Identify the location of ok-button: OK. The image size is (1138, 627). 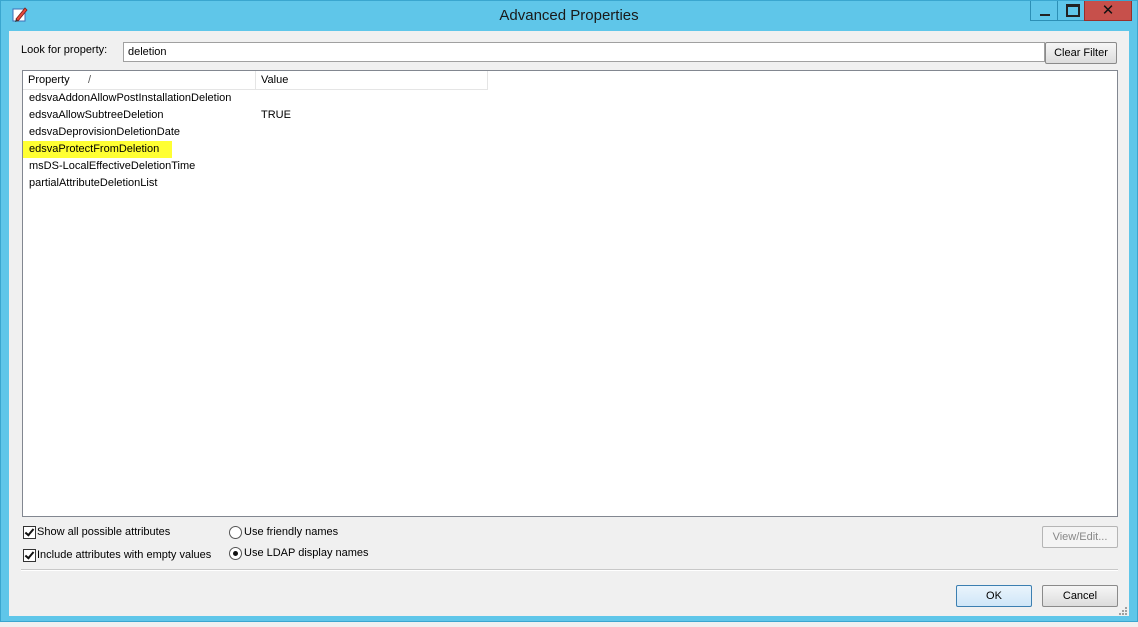
(994, 596).